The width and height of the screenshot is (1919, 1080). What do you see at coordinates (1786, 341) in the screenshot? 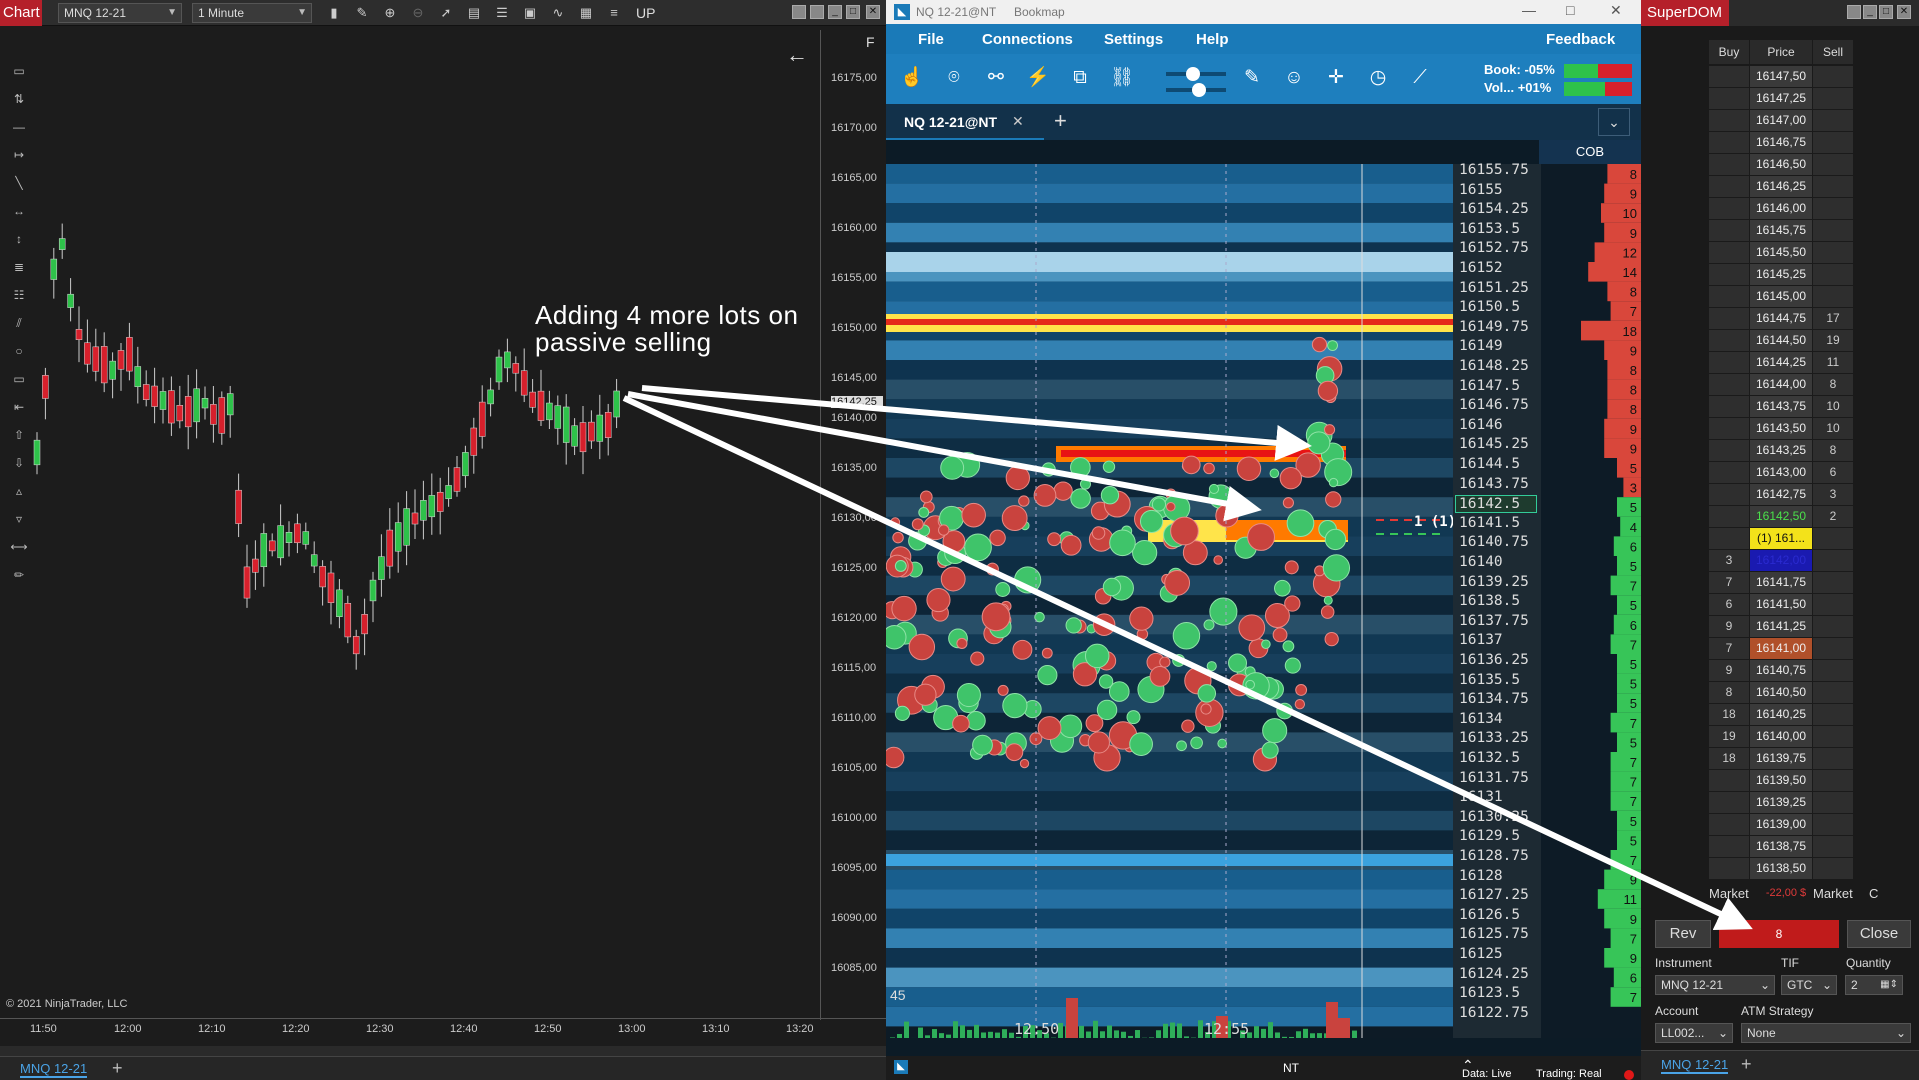
I see `dom-row: 16144,50 19` at bounding box center [1786, 341].